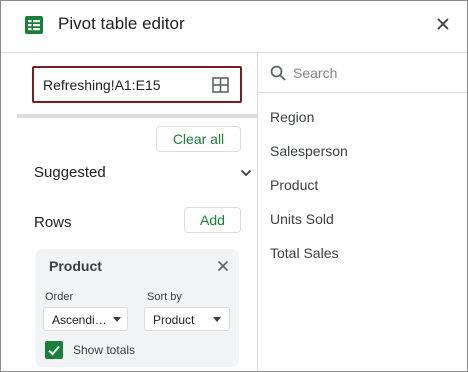  What do you see at coordinates (304, 253) in the screenshot?
I see `field-item-total-sales: Total Sales` at bounding box center [304, 253].